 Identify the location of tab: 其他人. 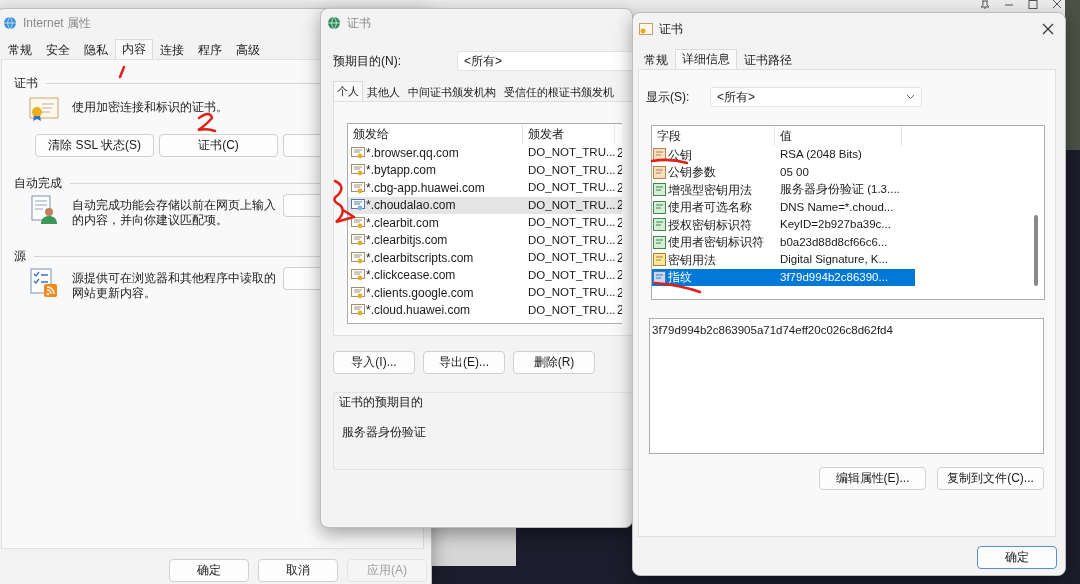
(383, 92).